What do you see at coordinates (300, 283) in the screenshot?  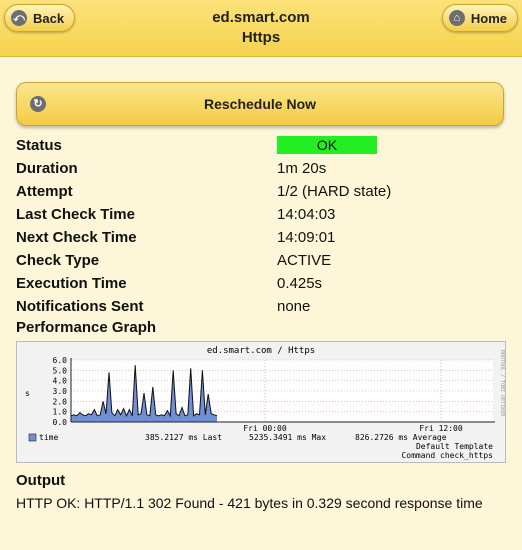 I see `exec-time-value: 0.425s` at bounding box center [300, 283].